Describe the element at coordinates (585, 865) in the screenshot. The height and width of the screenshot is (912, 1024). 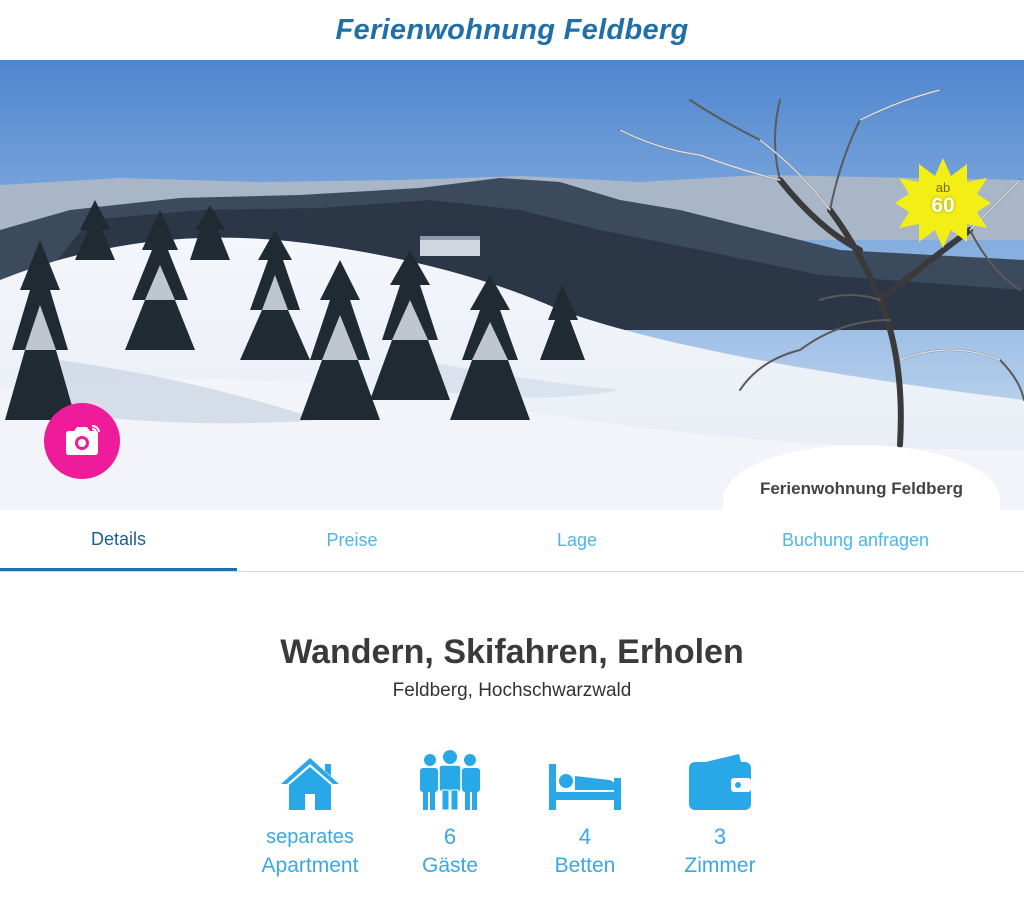
I see `feature-beds-label: Betten` at that location.